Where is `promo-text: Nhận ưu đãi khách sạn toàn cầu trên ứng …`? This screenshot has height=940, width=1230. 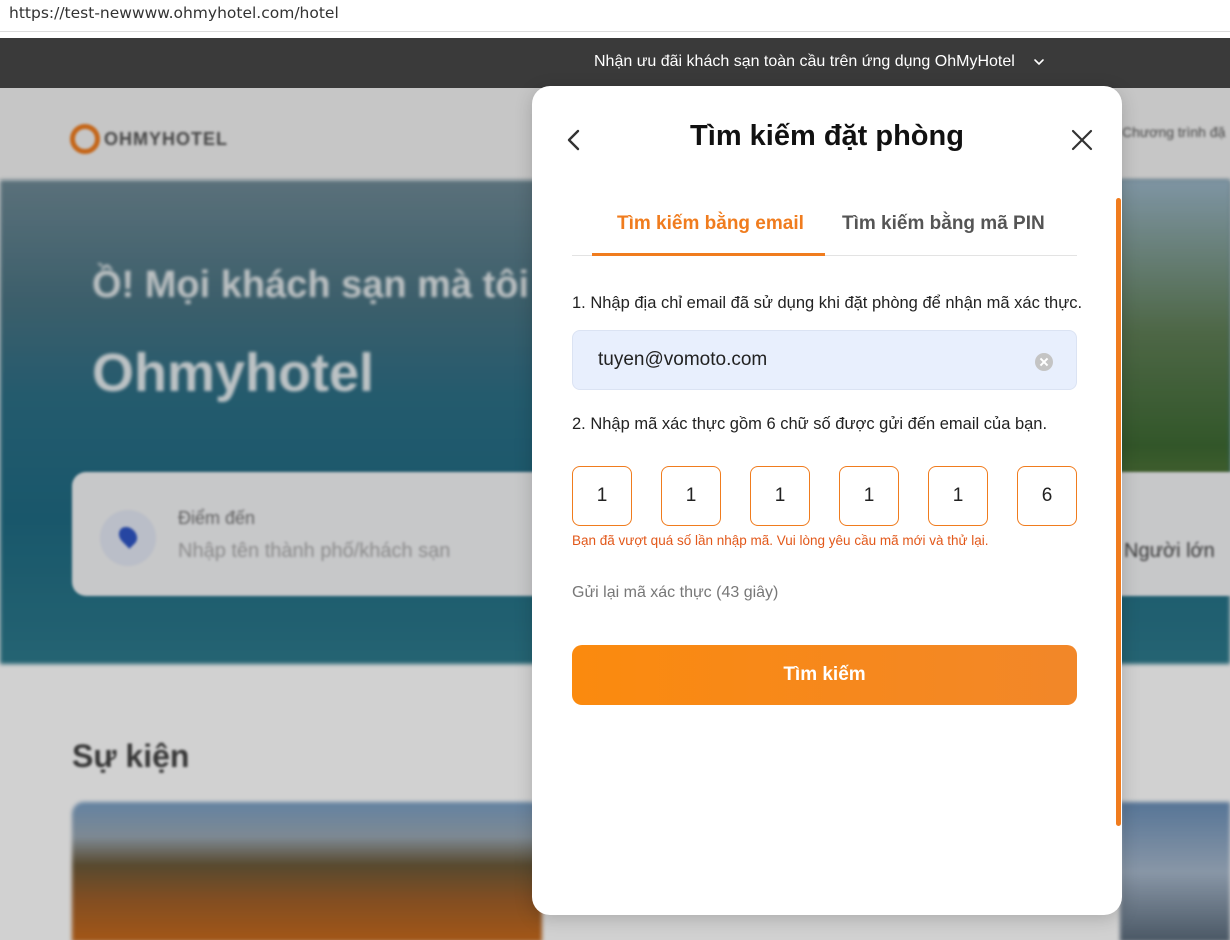
promo-text: Nhận ưu đãi khách sạn toàn cầu trên ứng … is located at coordinates (804, 62).